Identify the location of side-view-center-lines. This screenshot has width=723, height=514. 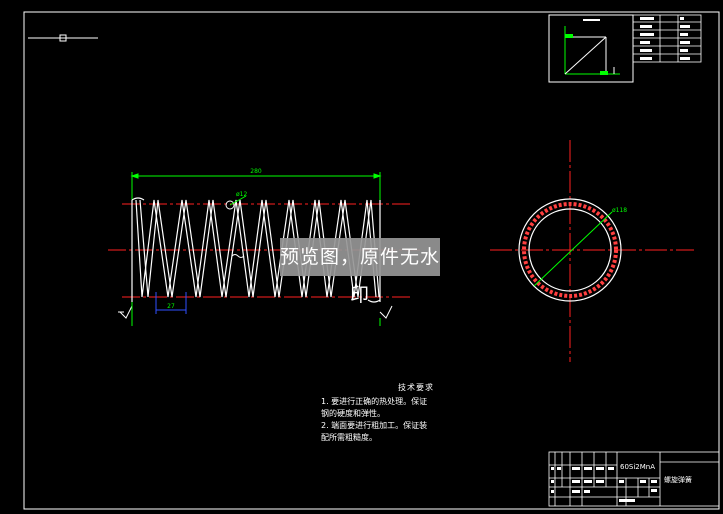
(592, 251).